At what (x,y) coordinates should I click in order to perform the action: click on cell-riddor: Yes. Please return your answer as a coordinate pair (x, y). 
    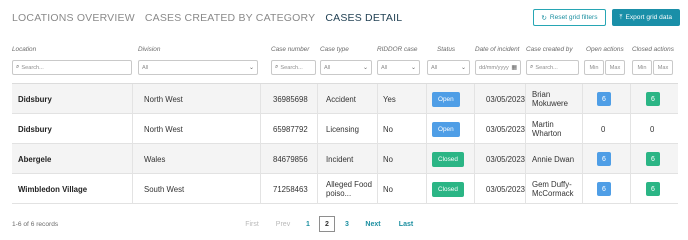
    Looking at the image, I should click on (389, 99).